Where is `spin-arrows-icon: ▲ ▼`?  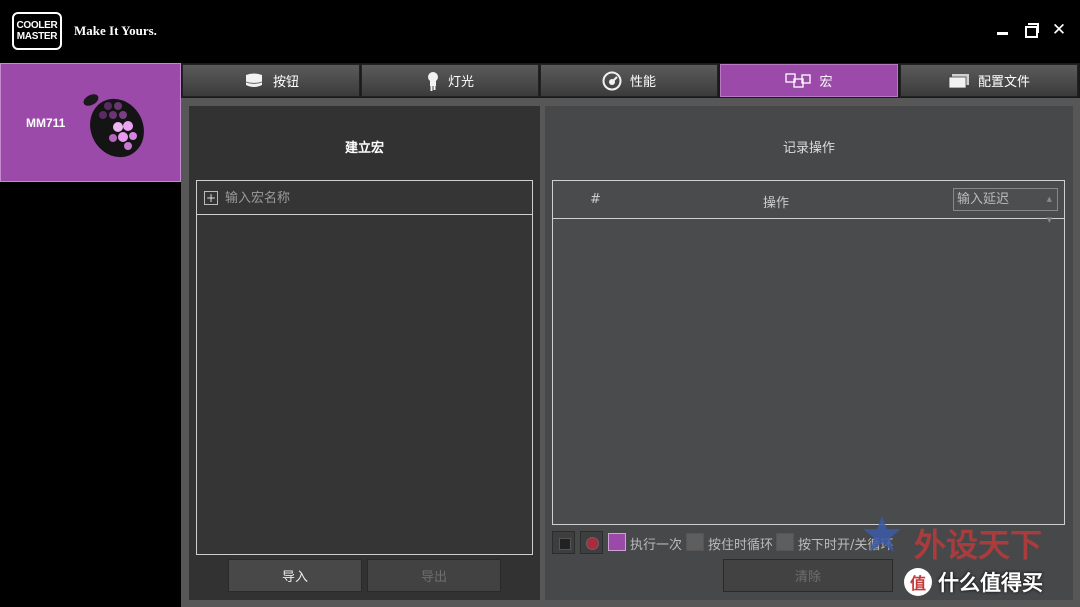 spin-arrows-icon: ▲ ▼ is located at coordinates (1049, 210).